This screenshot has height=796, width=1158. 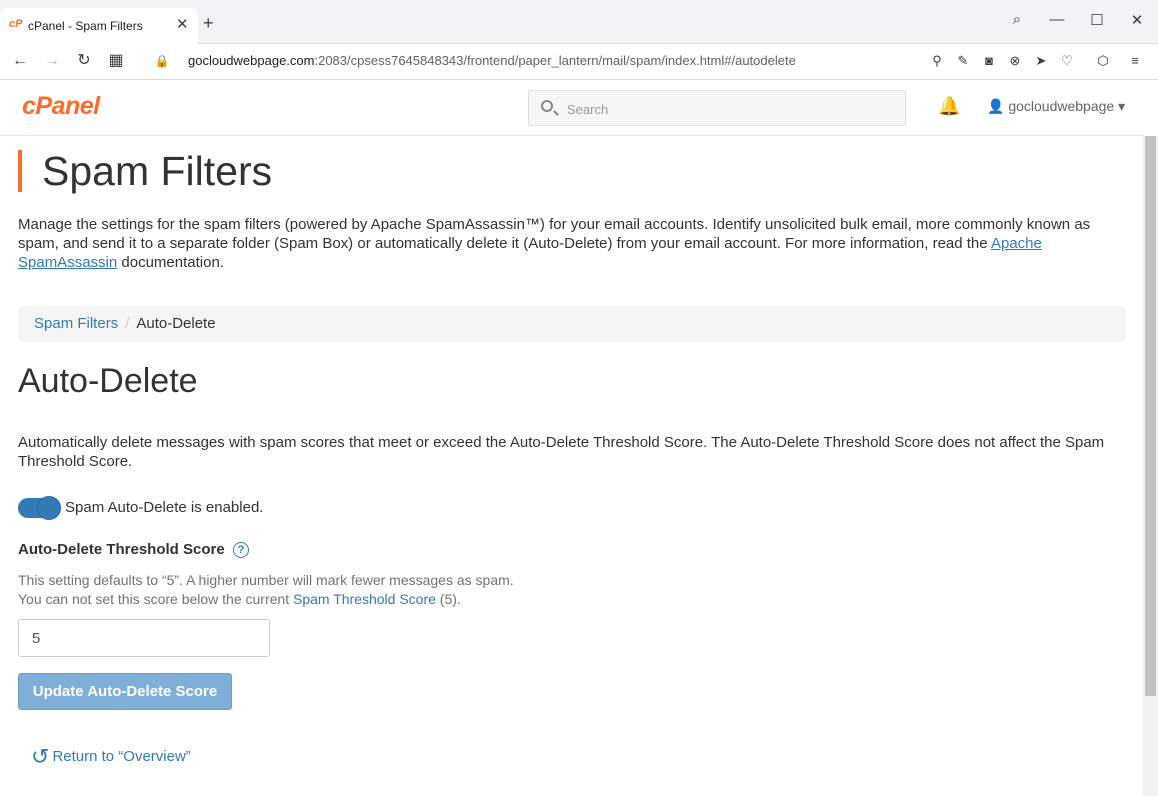 I want to click on lock-icon: 🔒, so click(x=162, y=61).